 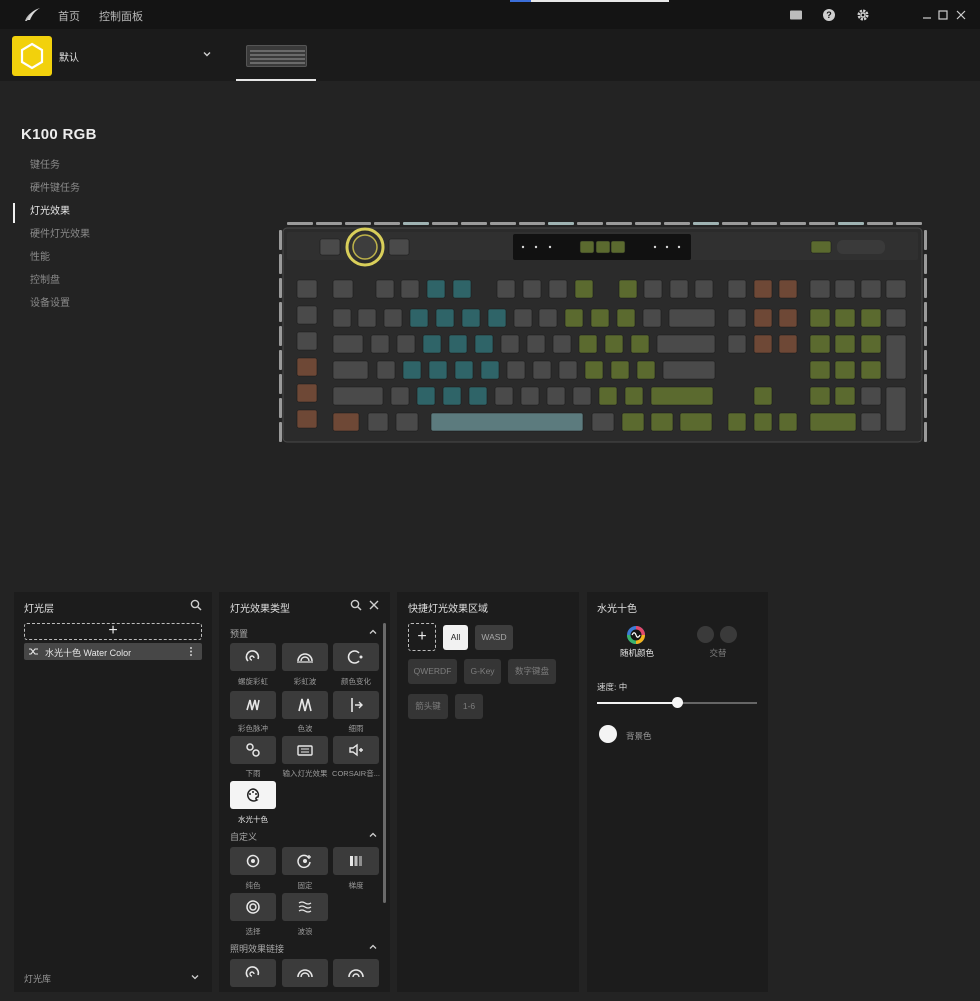 I want to click on effect-color-pulse, so click(x=253, y=705).